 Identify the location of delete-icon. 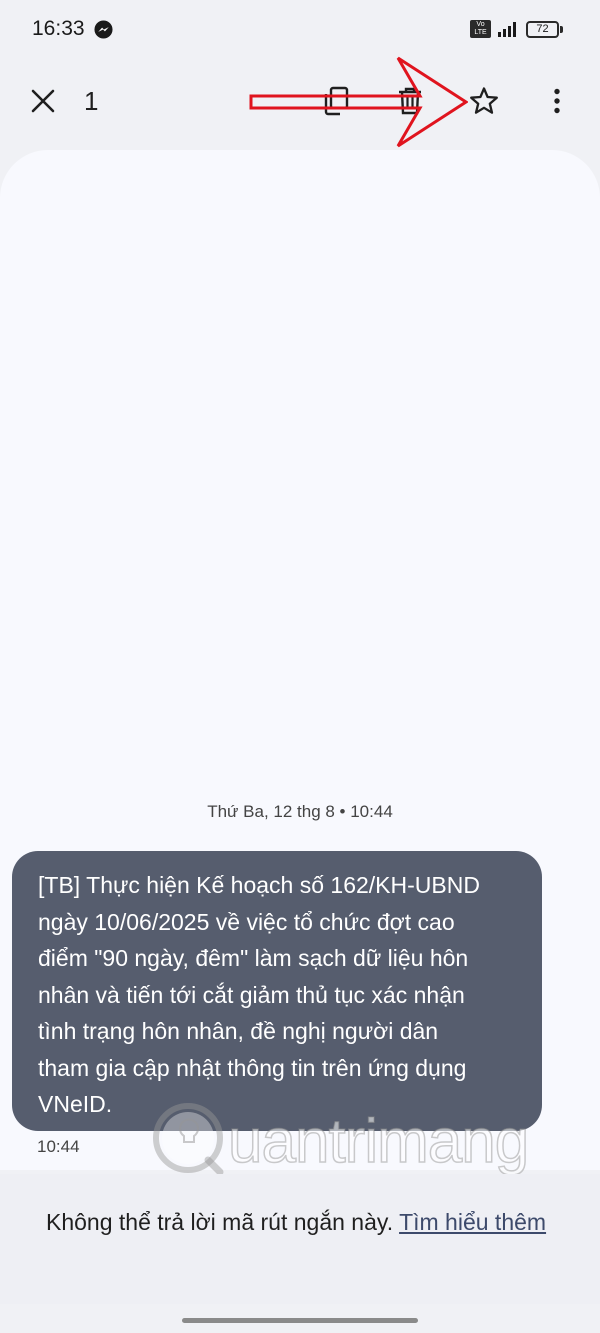
(410, 101).